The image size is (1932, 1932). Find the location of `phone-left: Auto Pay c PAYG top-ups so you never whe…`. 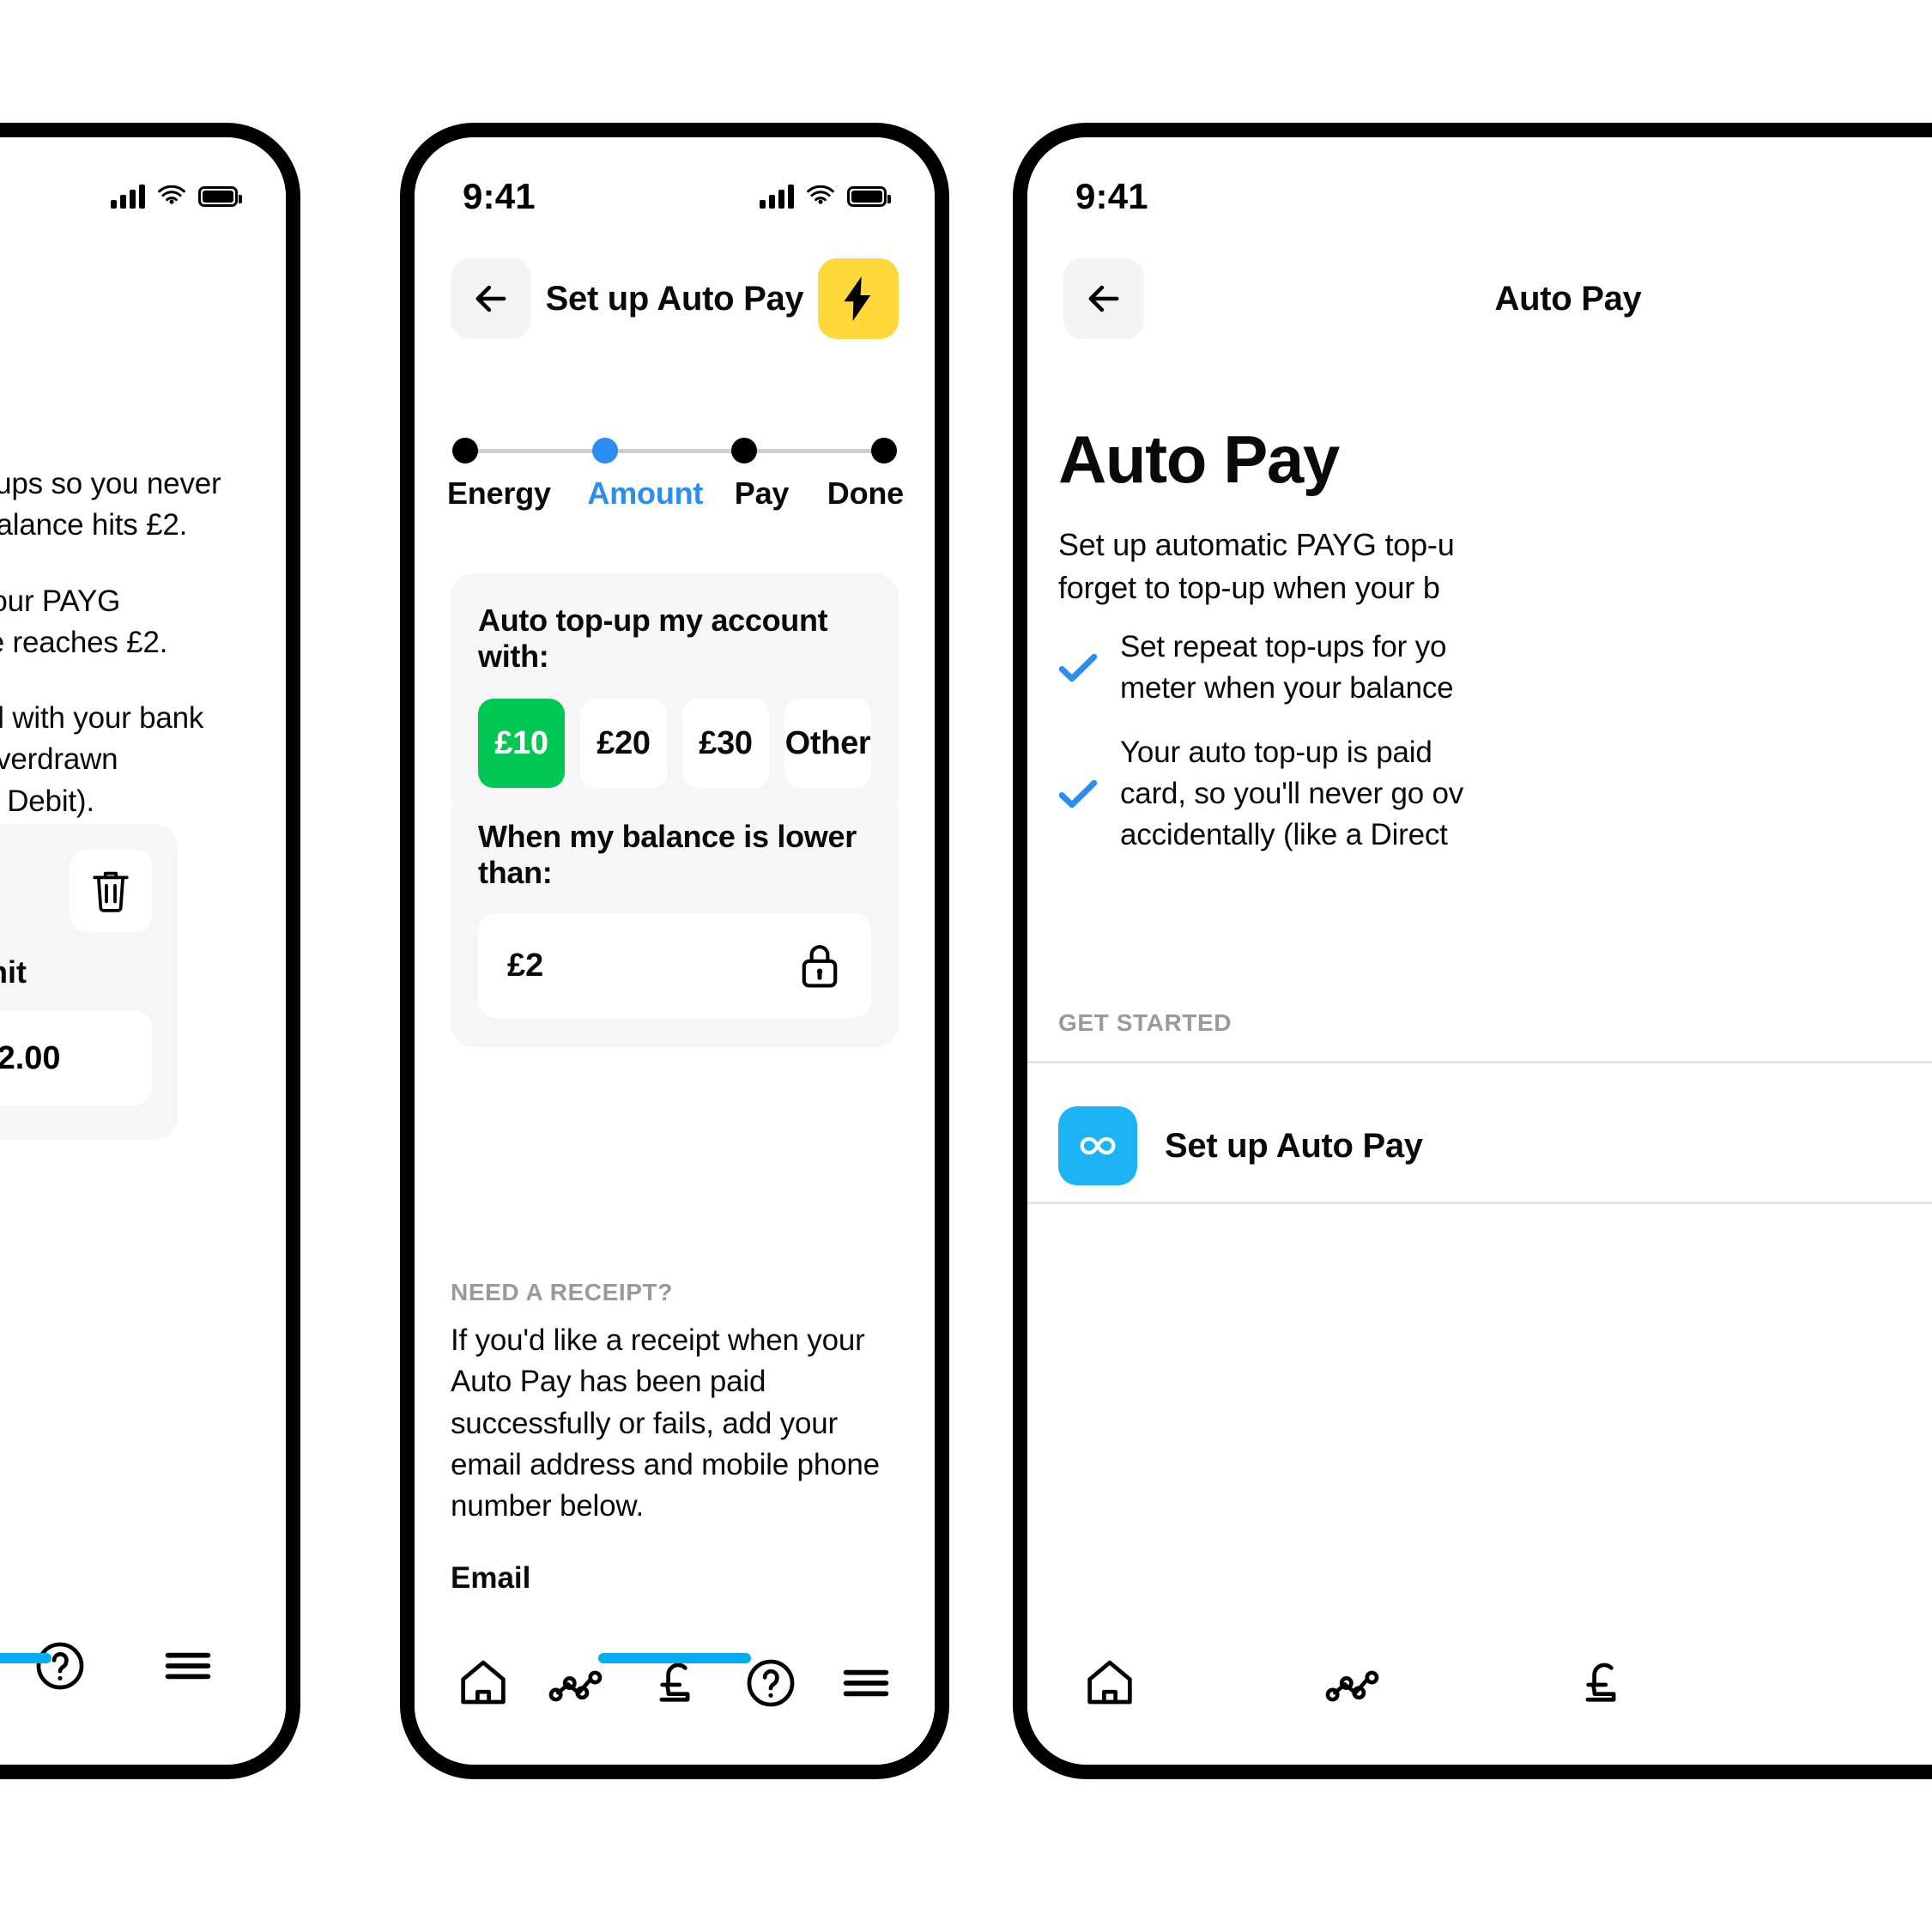

phone-left: Auto Pay c PAYG top-ups so you never whe… is located at coordinates (150, 951).